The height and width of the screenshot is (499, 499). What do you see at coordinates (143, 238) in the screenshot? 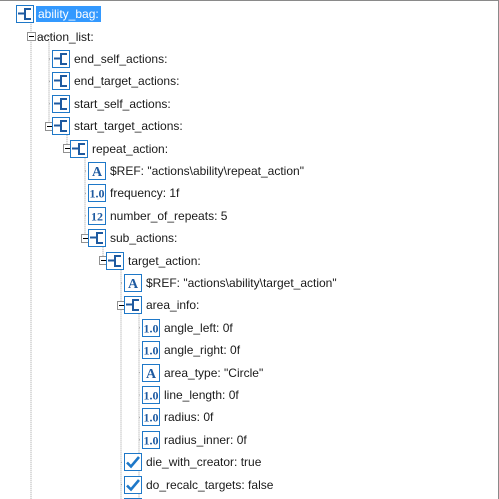
I see `tree-node-label: sub_actions:` at bounding box center [143, 238].